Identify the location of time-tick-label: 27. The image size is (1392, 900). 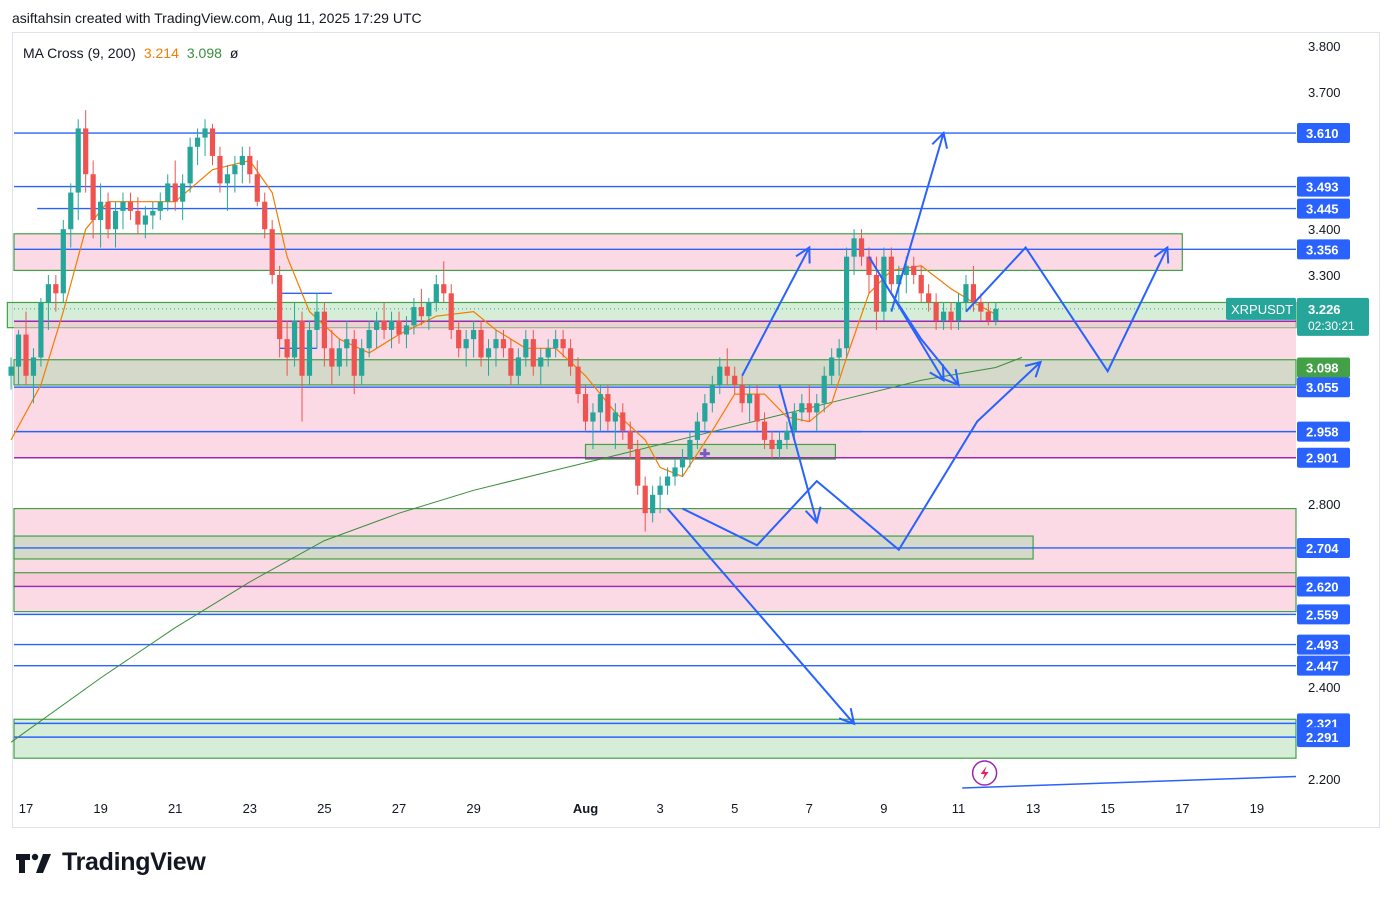
(399, 808).